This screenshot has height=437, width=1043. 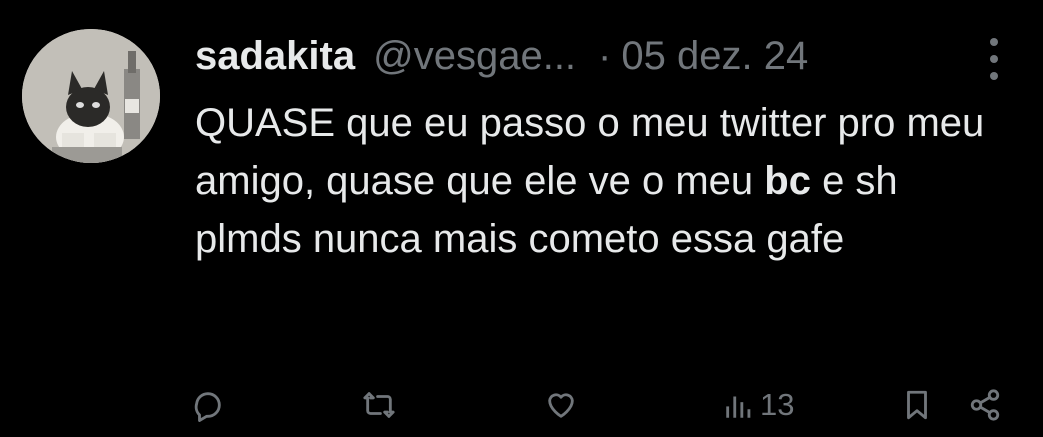 I want to click on views-count: 13, so click(x=777, y=404).